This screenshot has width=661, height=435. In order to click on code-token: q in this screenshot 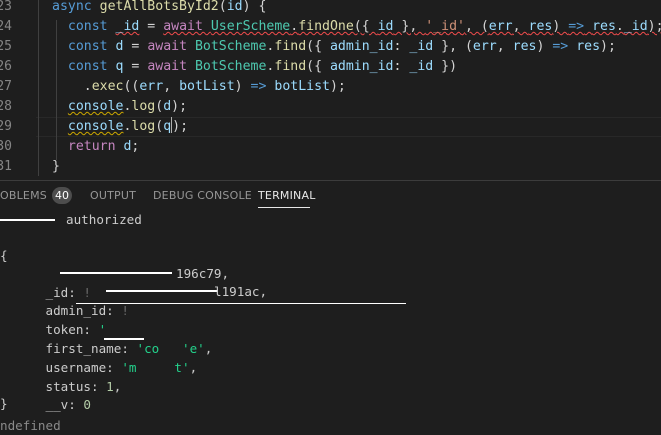, I will do `click(167, 126)`.